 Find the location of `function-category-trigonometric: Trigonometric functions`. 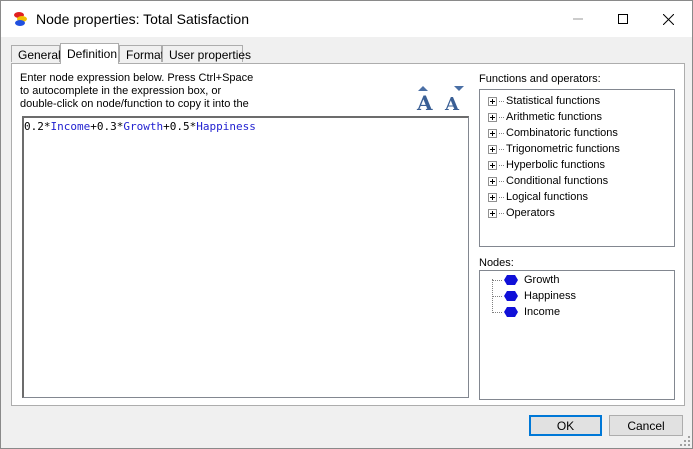

function-category-trigonometric: Trigonometric functions is located at coordinates (554, 149).